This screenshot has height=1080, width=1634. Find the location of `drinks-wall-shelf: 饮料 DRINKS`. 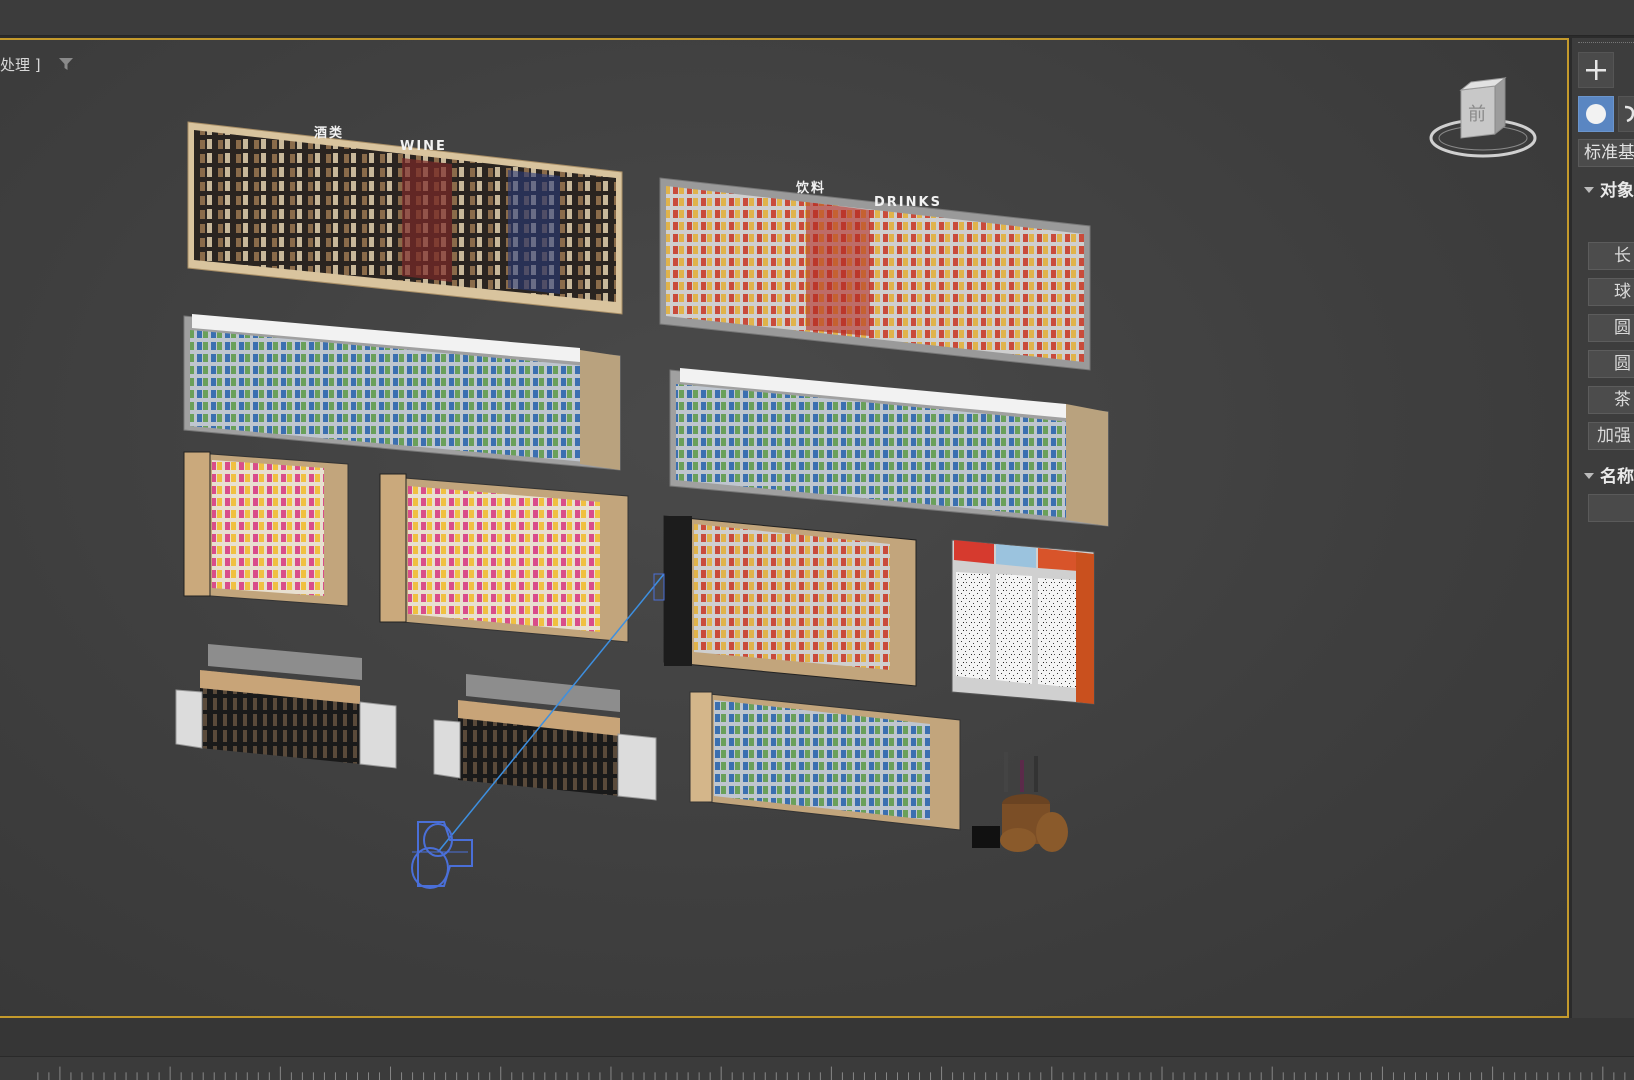

drinks-wall-shelf: 饮料 DRINKS is located at coordinates (875, 274).